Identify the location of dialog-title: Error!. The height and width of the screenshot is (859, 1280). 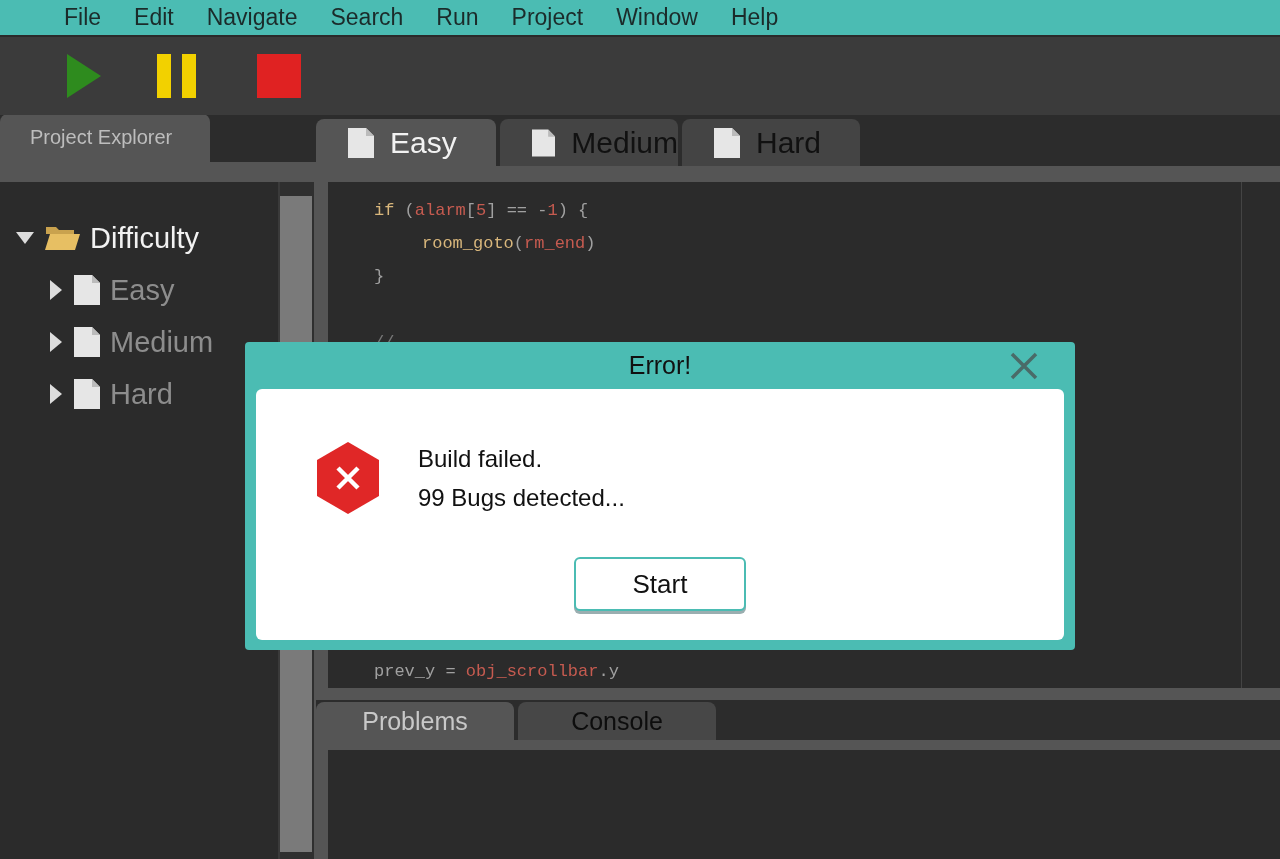
(660, 365).